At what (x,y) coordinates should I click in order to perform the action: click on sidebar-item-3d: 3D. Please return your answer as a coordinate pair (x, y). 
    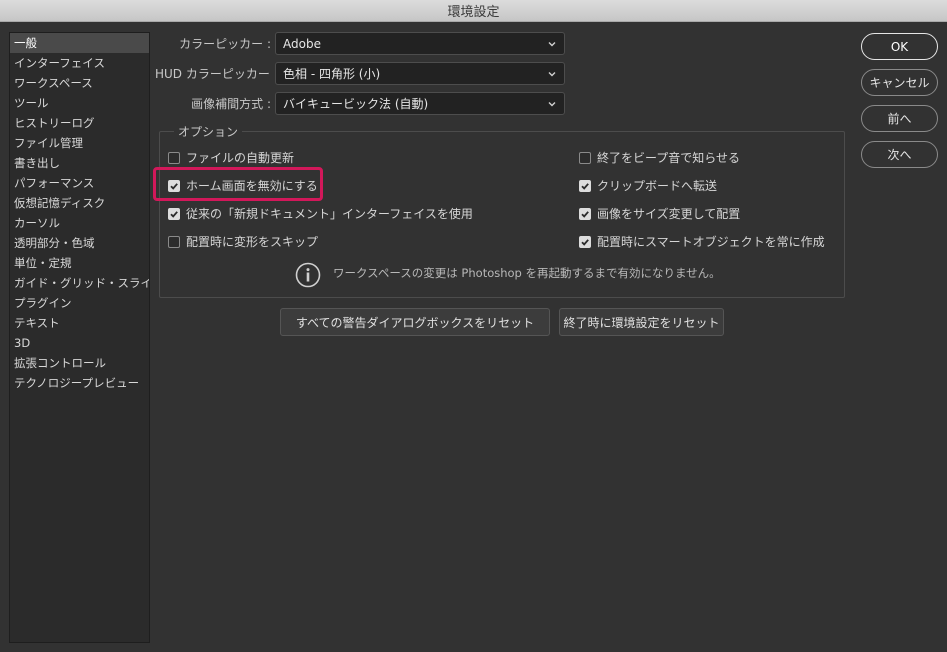
    Looking at the image, I should click on (79, 343).